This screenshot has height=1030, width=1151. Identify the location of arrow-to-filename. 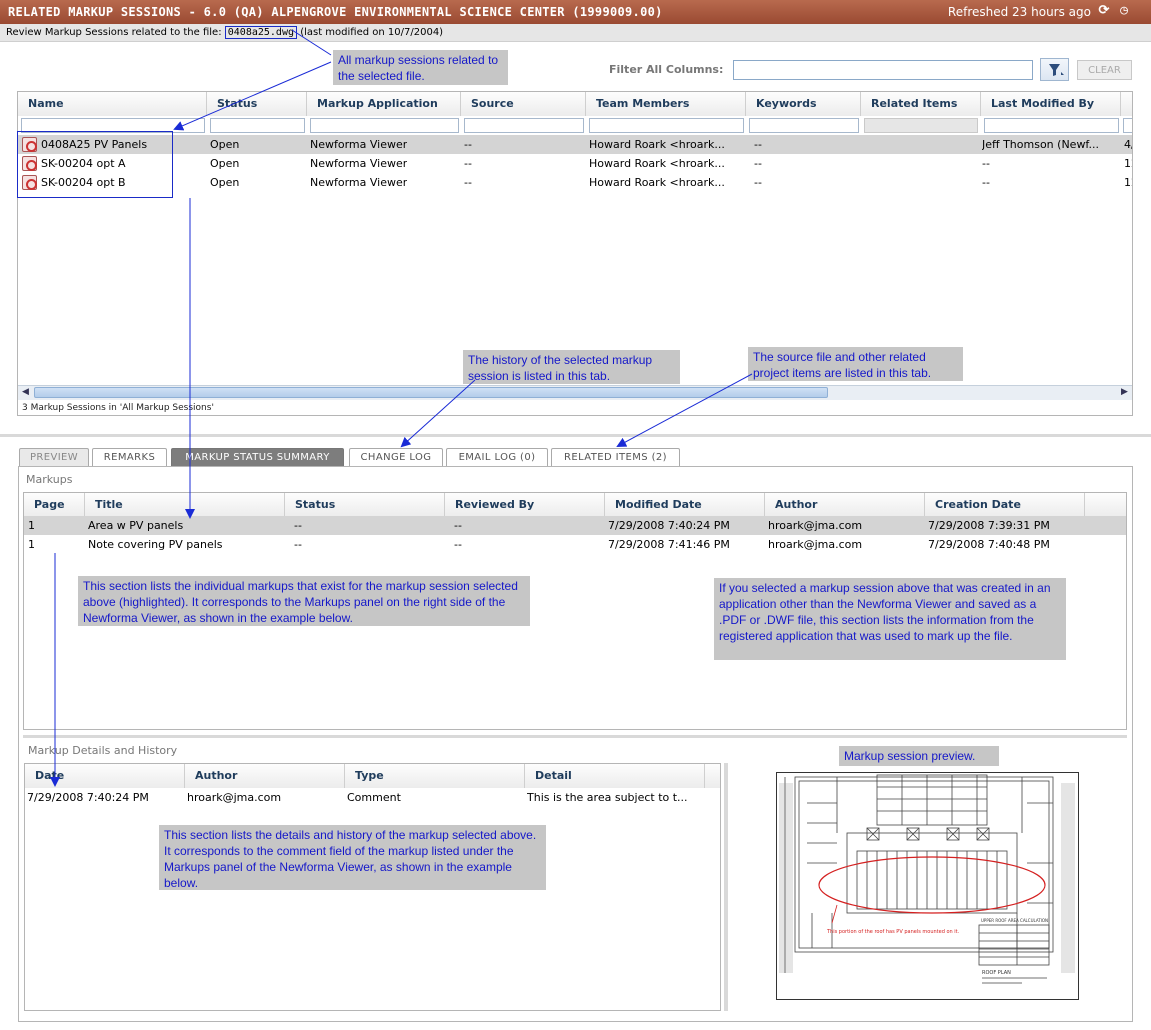
(311, 42).